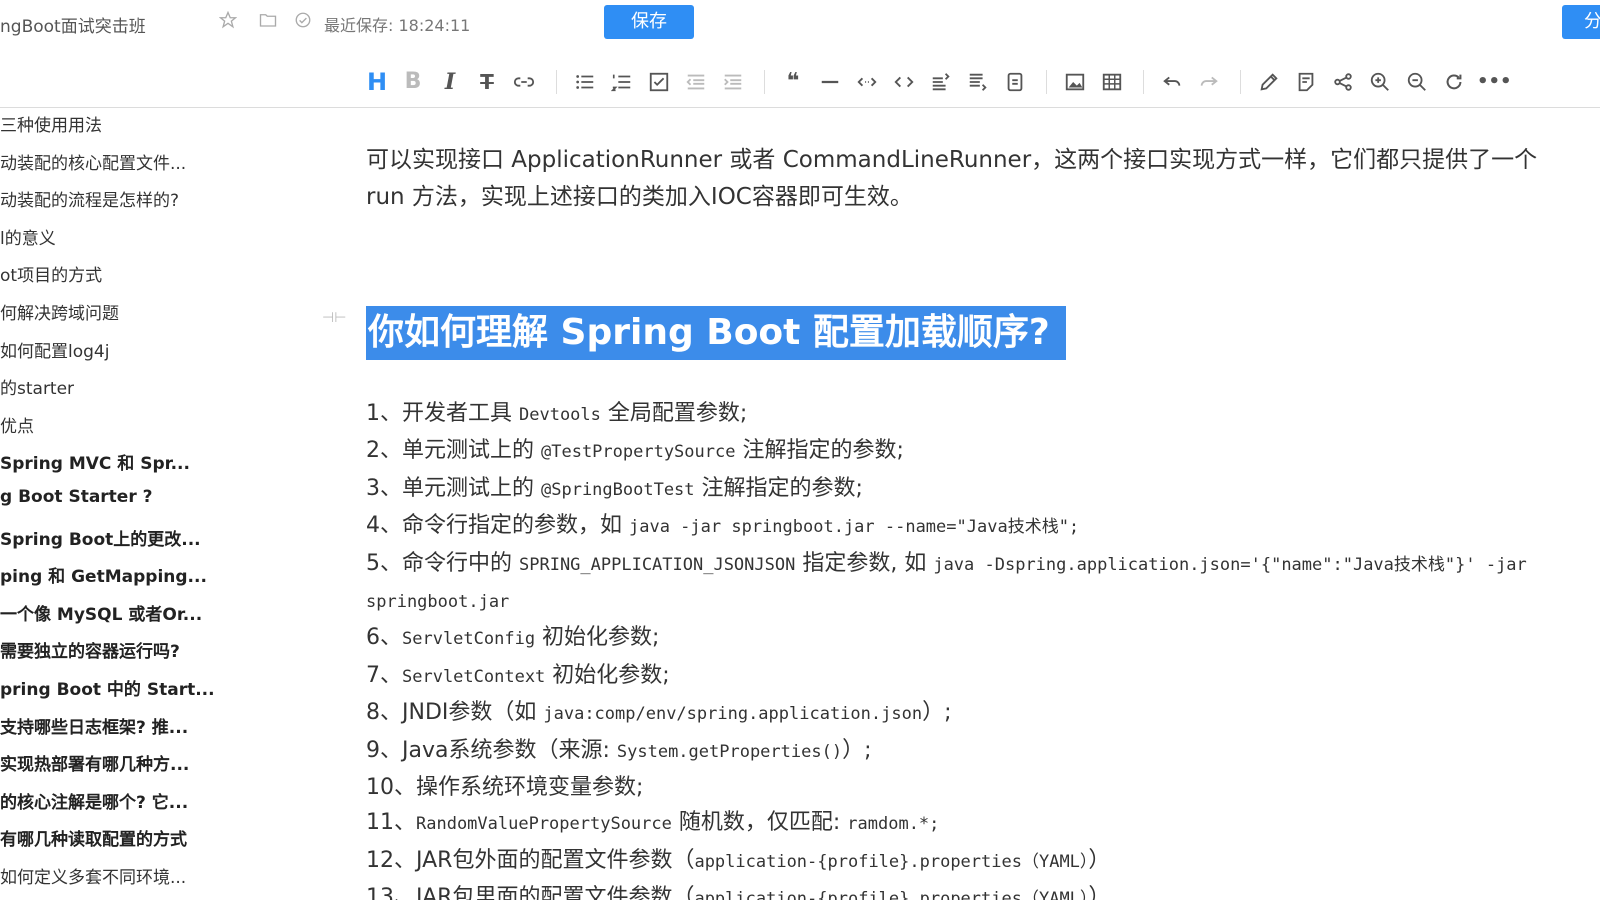 The height and width of the screenshot is (900, 1600). I want to click on mindmap-icon, so click(1343, 82).